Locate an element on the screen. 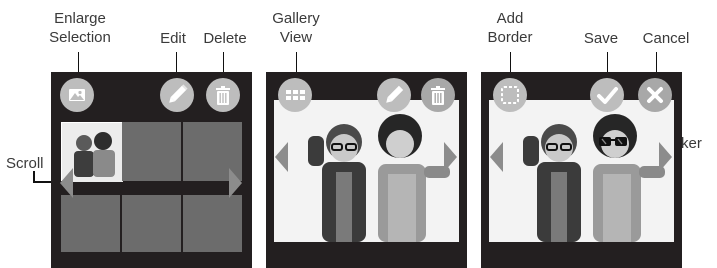 Image resolution: width=717 pixels, height=268 pixels. add-border-button is located at coordinates (510, 95).